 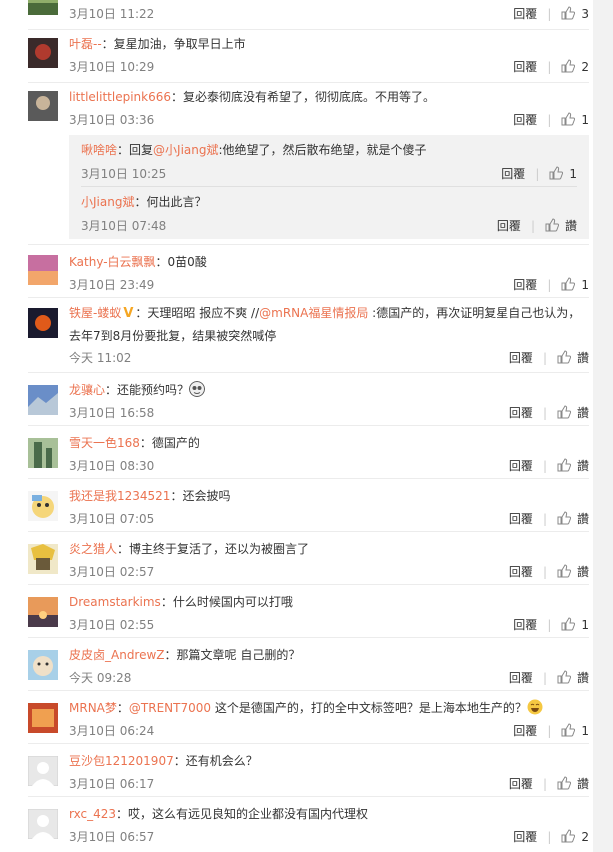 What do you see at coordinates (112, 731) in the screenshot?
I see `comment-time: 3月10日 06:24` at bounding box center [112, 731].